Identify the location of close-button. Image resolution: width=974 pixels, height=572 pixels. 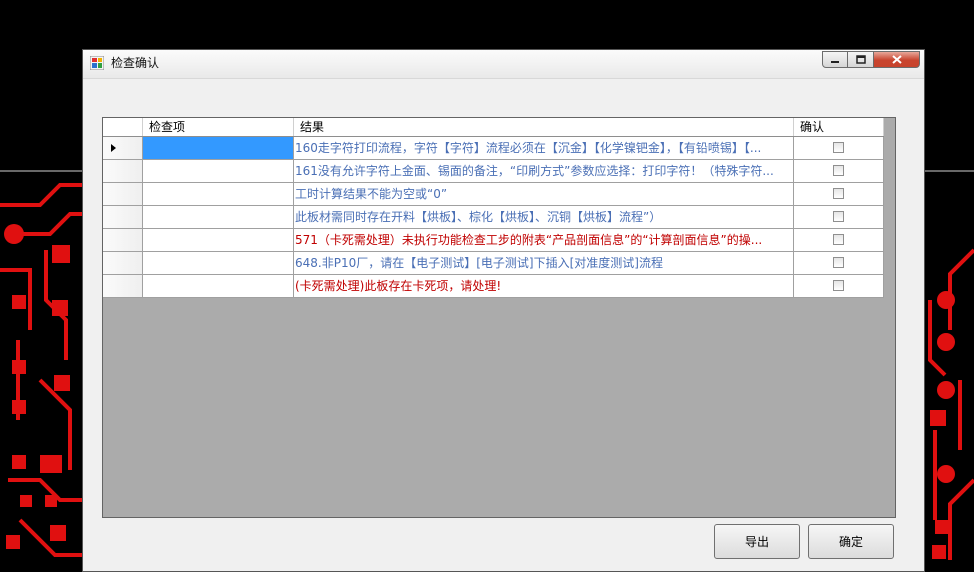
(897, 59).